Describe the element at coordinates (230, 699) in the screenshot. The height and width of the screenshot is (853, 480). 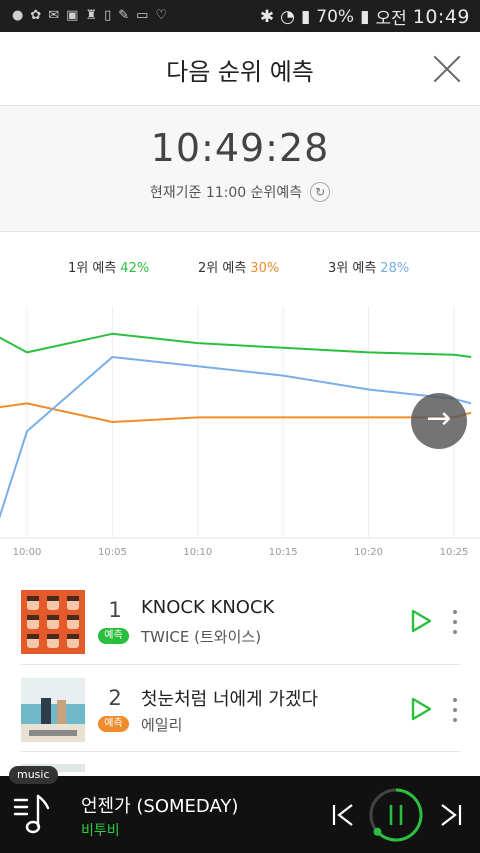
I see `song-title: 첫눈처럼 너에게 가겠다` at that location.